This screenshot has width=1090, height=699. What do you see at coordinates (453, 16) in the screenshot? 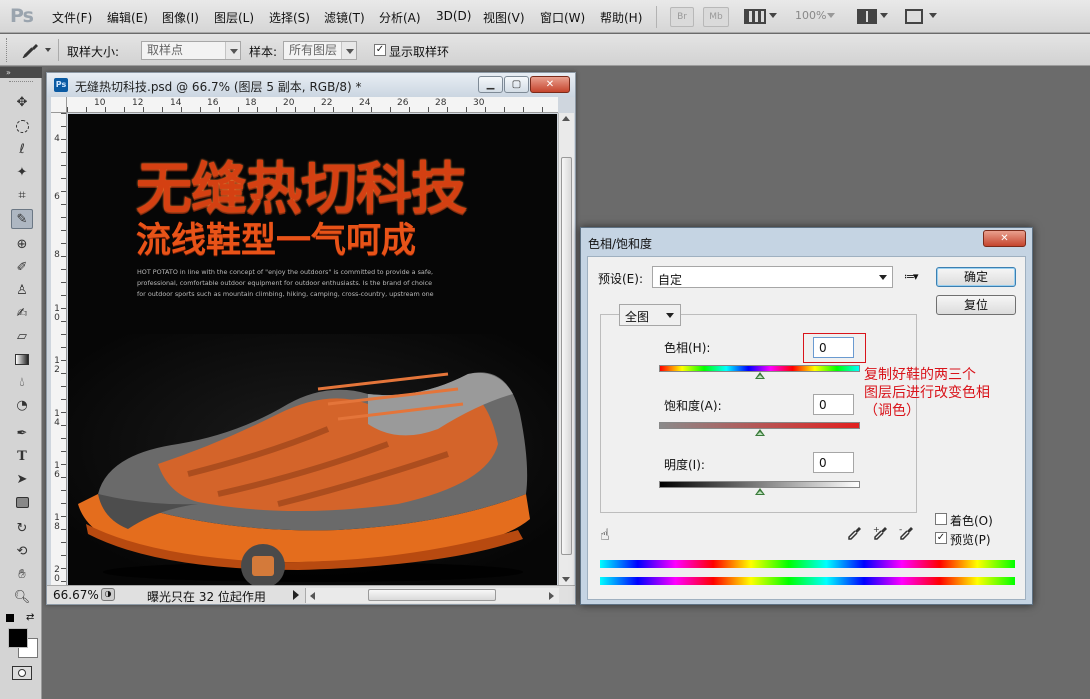
I see `menu-3d: 3D(D)` at bounding box center [453, 16].